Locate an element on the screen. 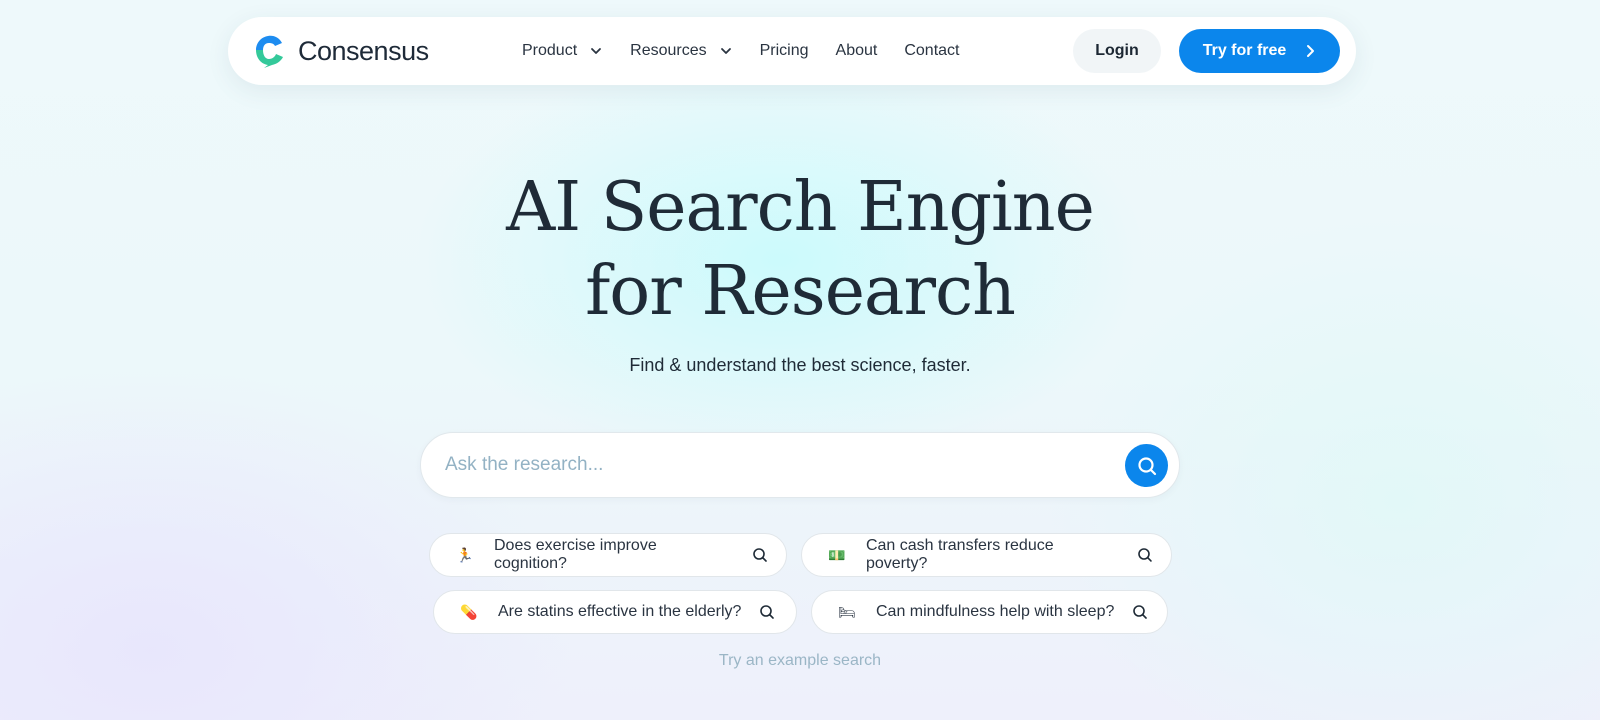 This screenshot has width=1600, height=720. nav-item-label: About is located at coordinates (856, 50).